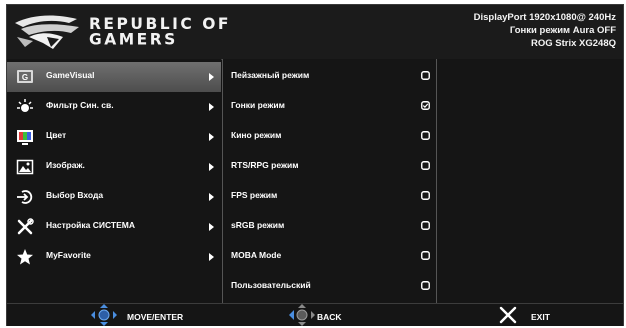  I want to click on system-setup-icon, so click(25, 226).